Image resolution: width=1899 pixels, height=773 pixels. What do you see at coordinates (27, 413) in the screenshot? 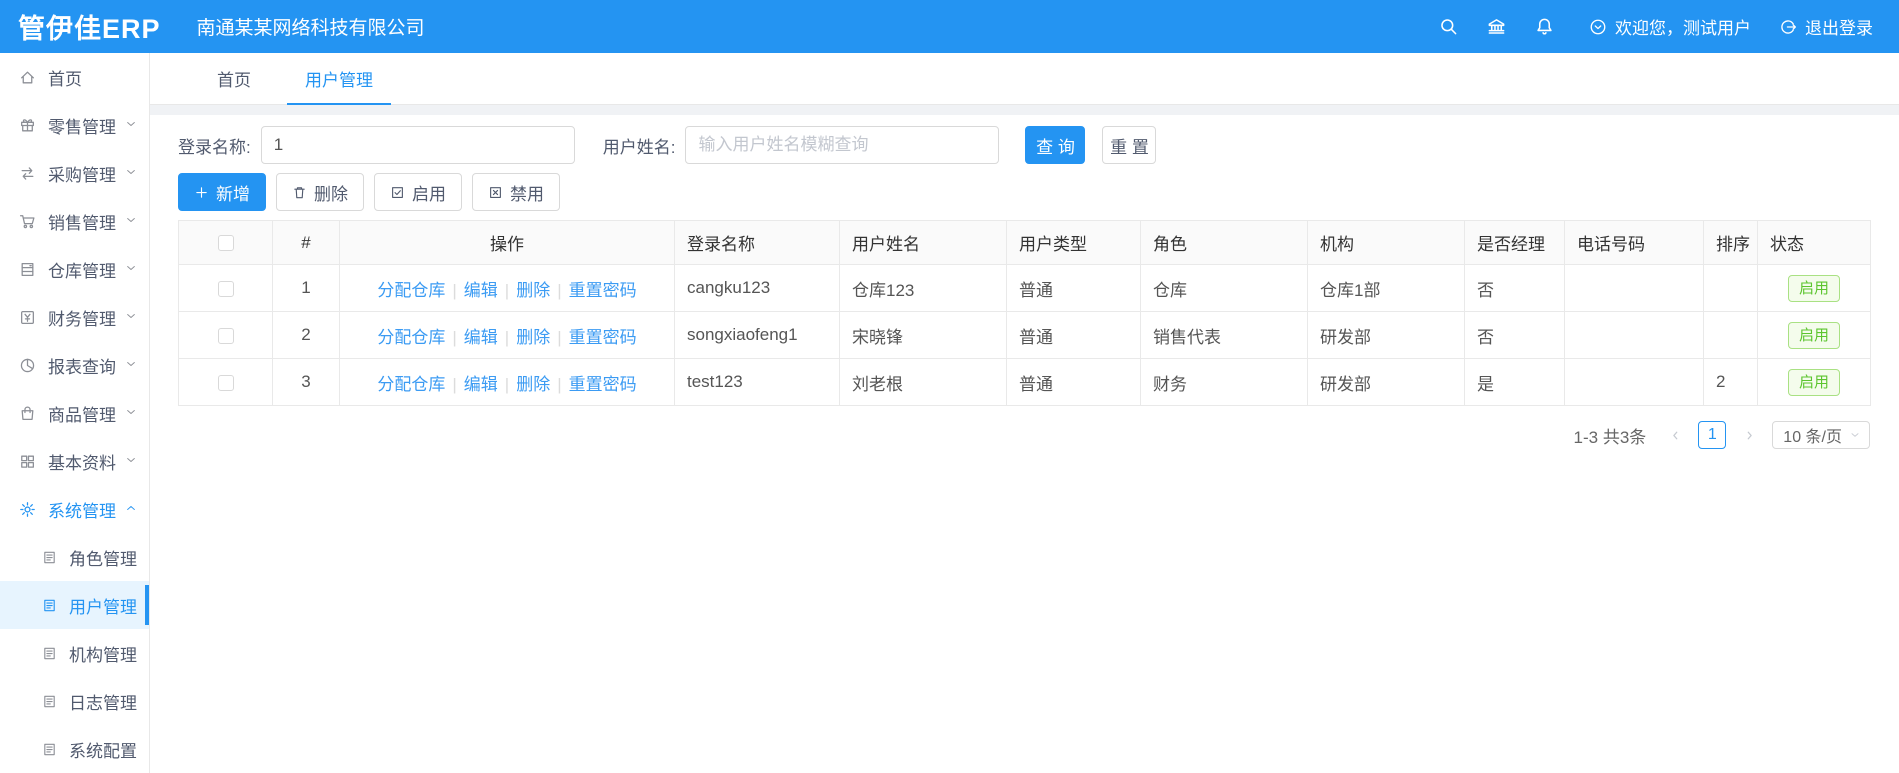
I see `bag-icon` at bounding box center [27, 413].